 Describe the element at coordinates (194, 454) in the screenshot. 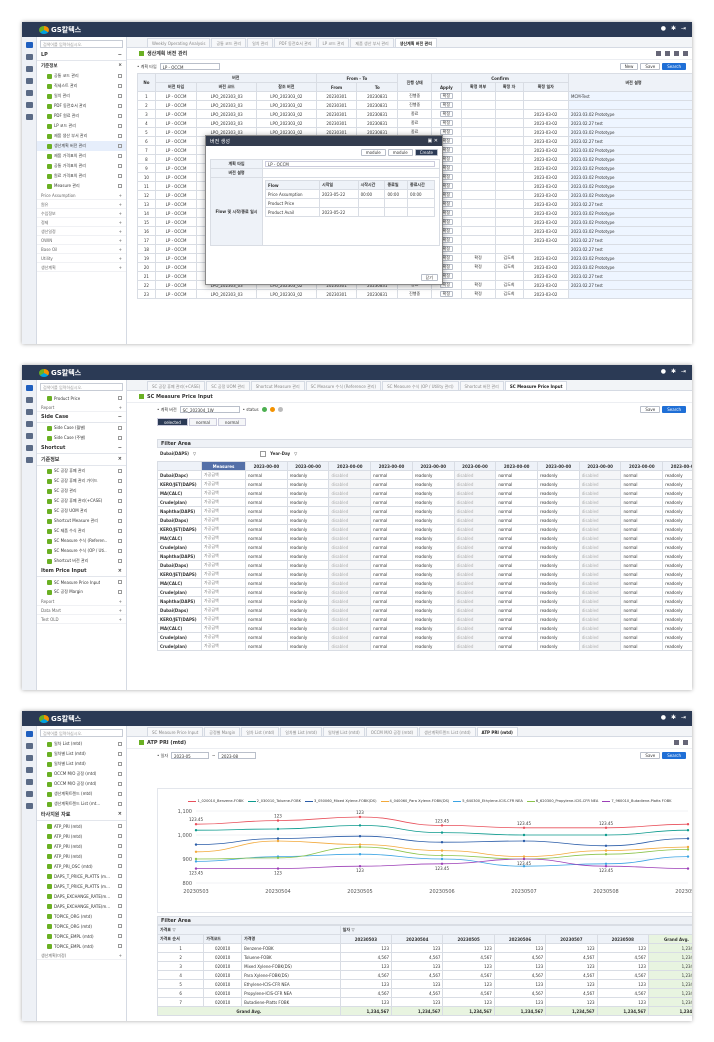

I see `filter-icon: ▽` at that location.